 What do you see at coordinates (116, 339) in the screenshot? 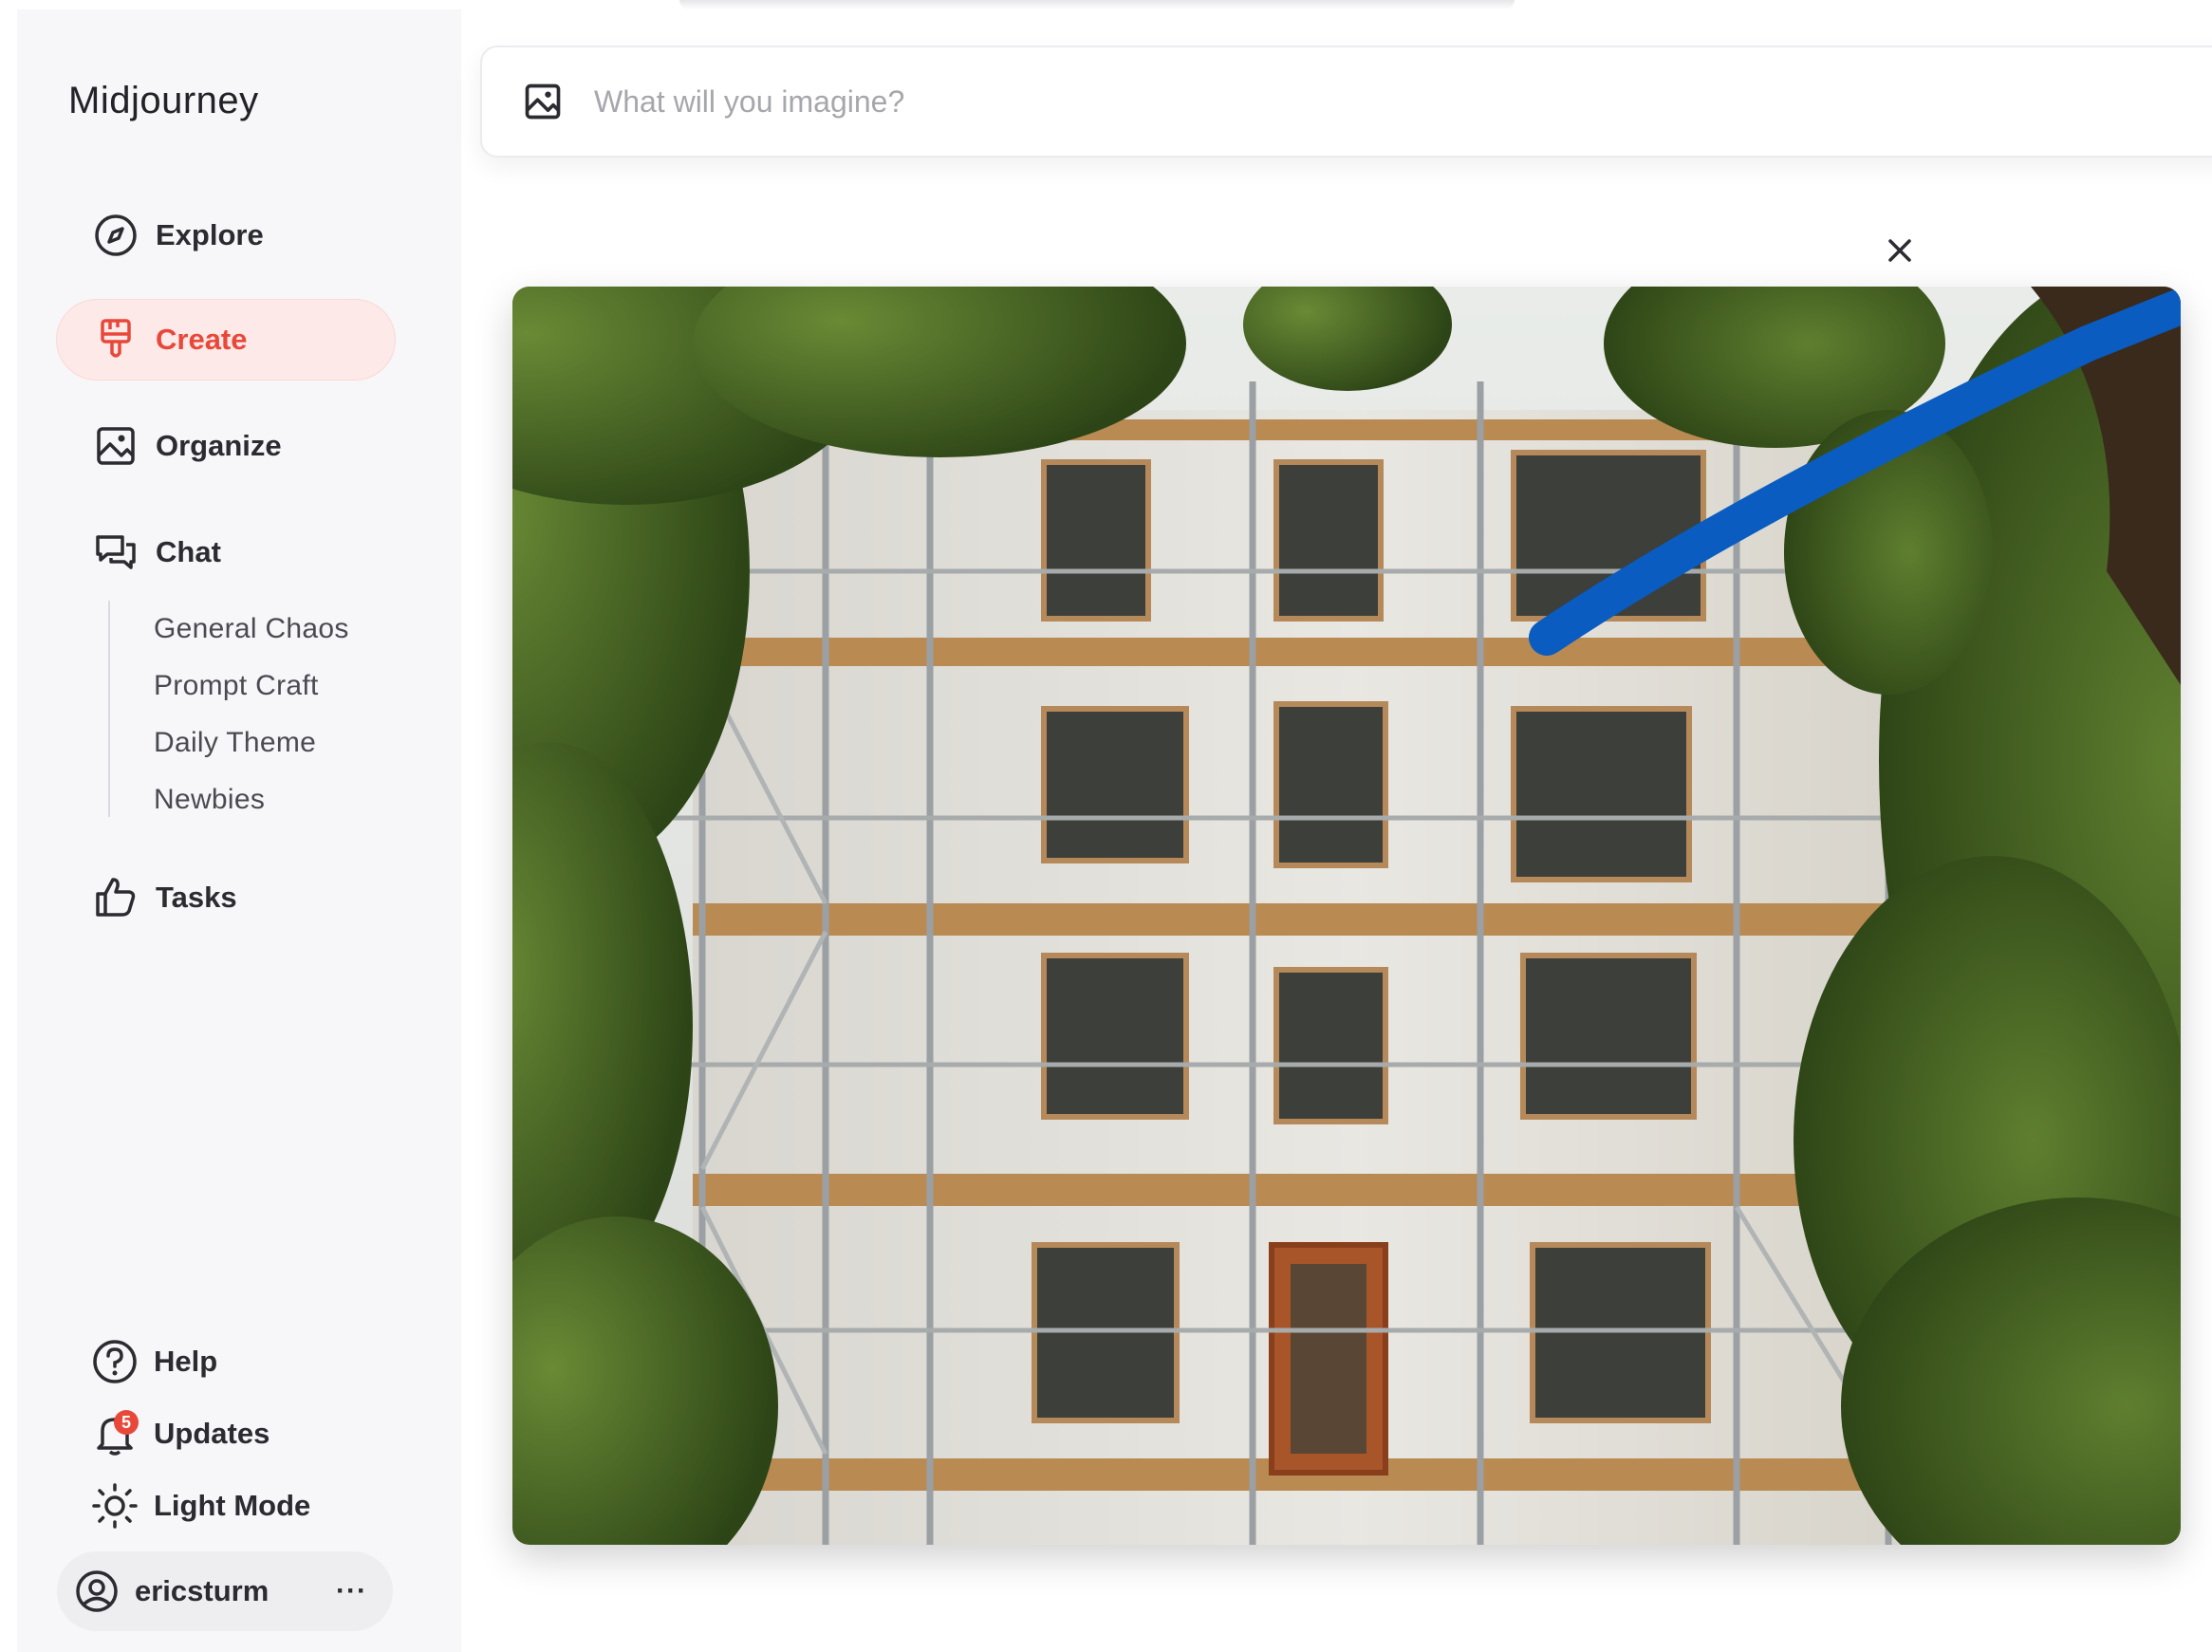
I see `brush-icon` at bounding box center [116, 339].